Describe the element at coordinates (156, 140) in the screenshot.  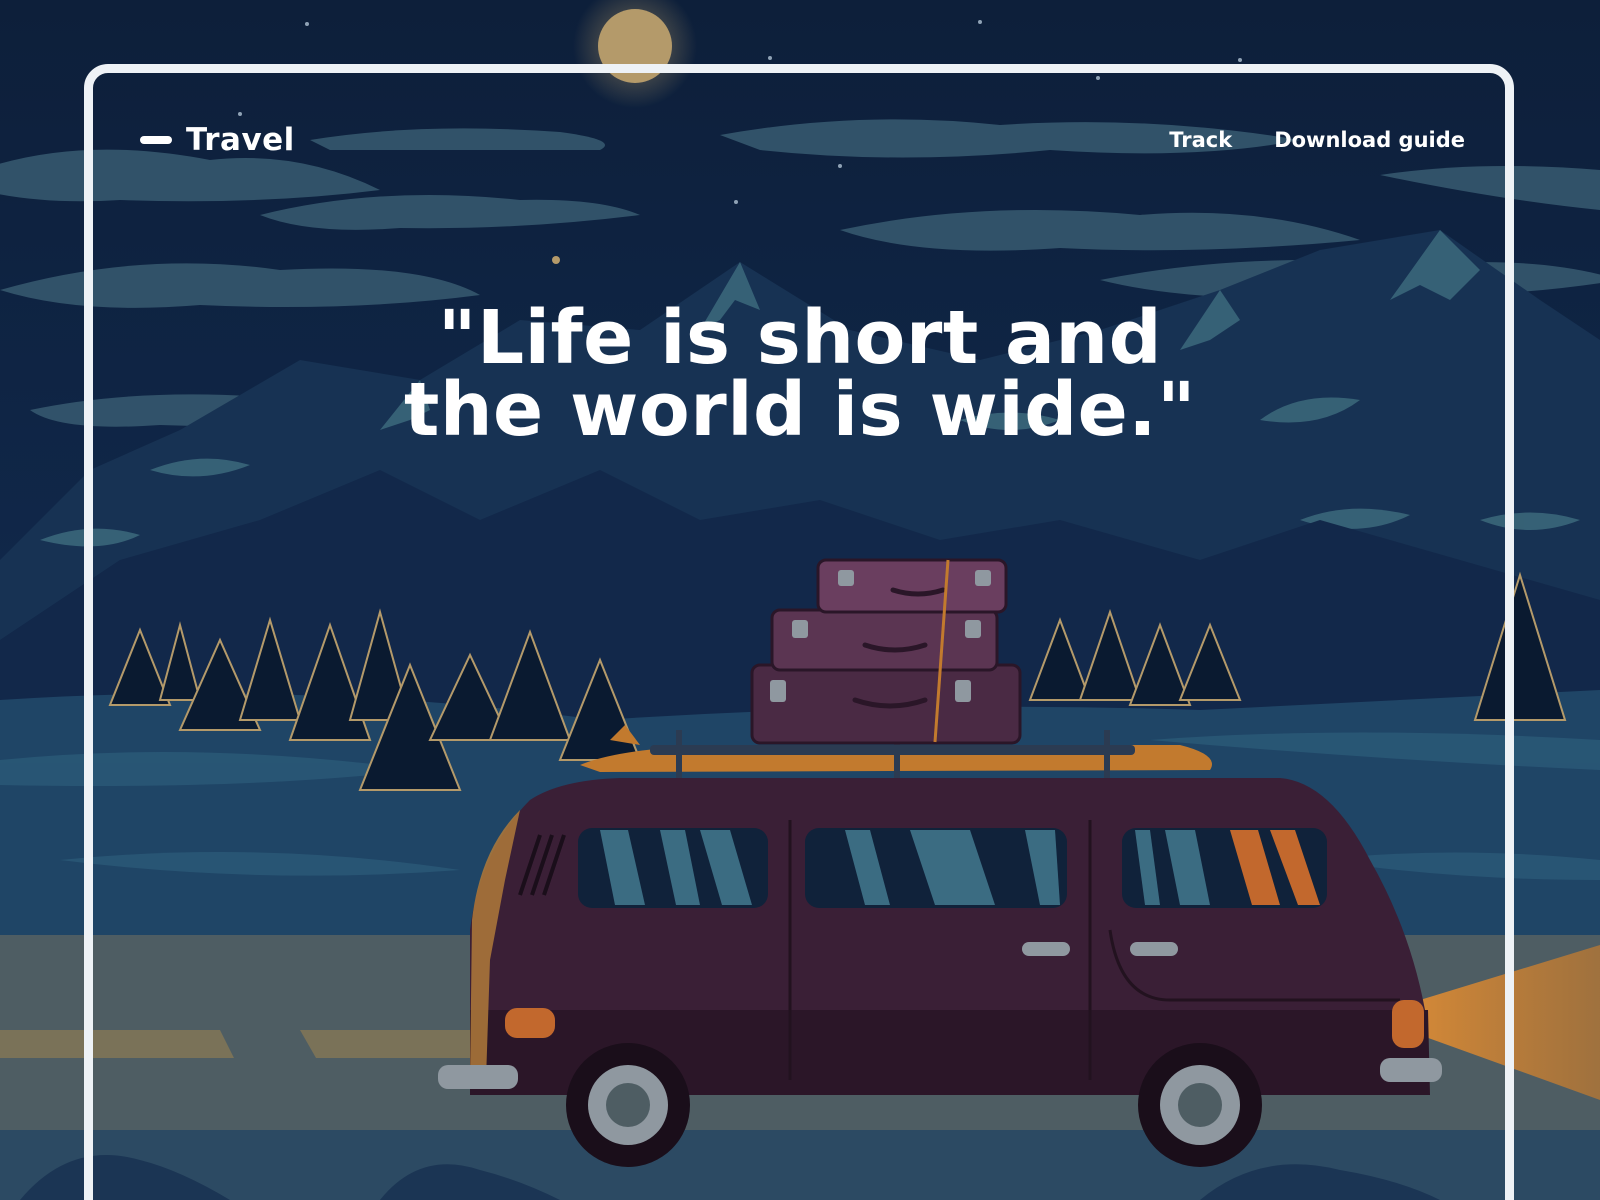
I see `brand-dash-icon` at that location.